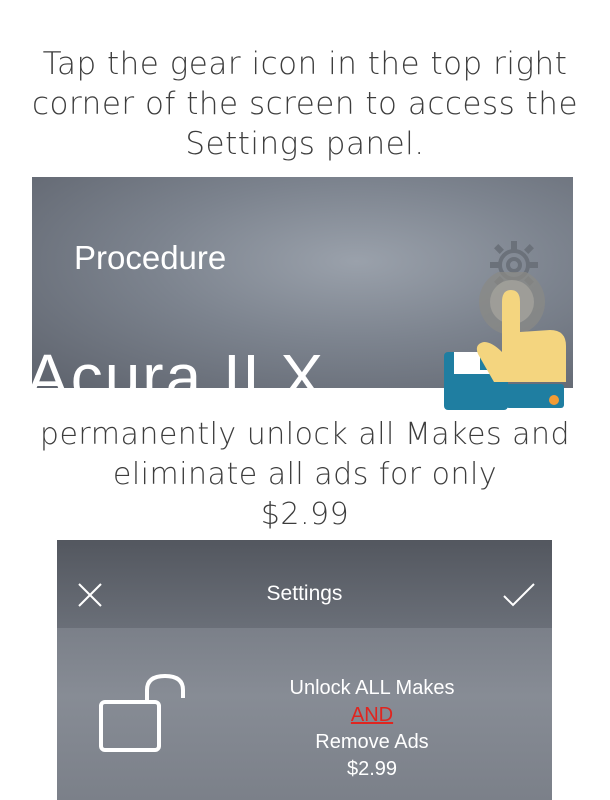 The image size is (610, 800). Describe the element at coordinates (305, 144) in the screenshot. I see `caption-line: Settings panel.` at that location.